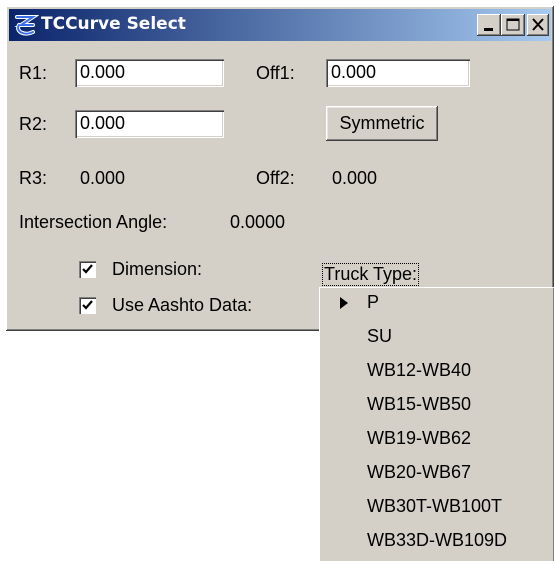 The height and width of the screenshot is (561, 554). I want to click on menu-item-wb15-wb50: WB15-WB50, so click(436, 405).